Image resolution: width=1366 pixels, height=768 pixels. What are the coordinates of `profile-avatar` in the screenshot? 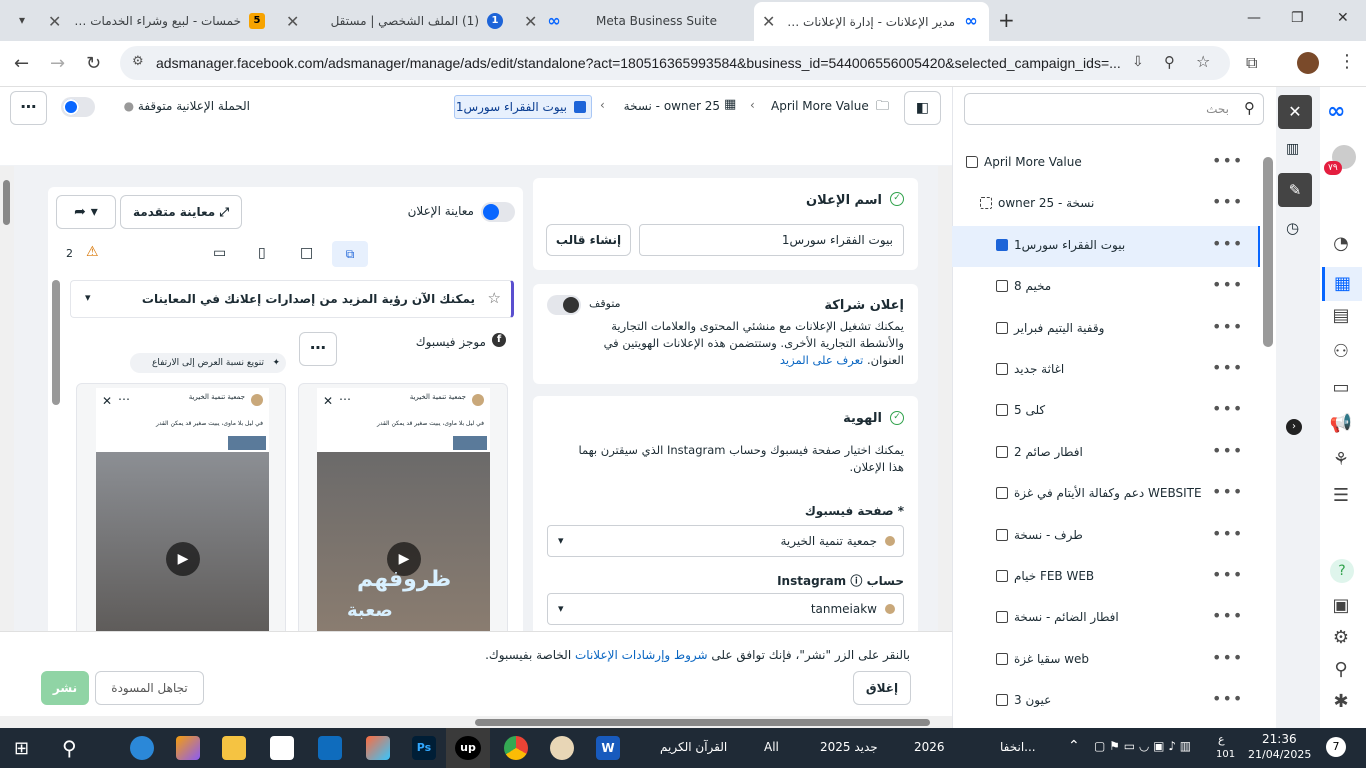 It's located at (1308, 63).